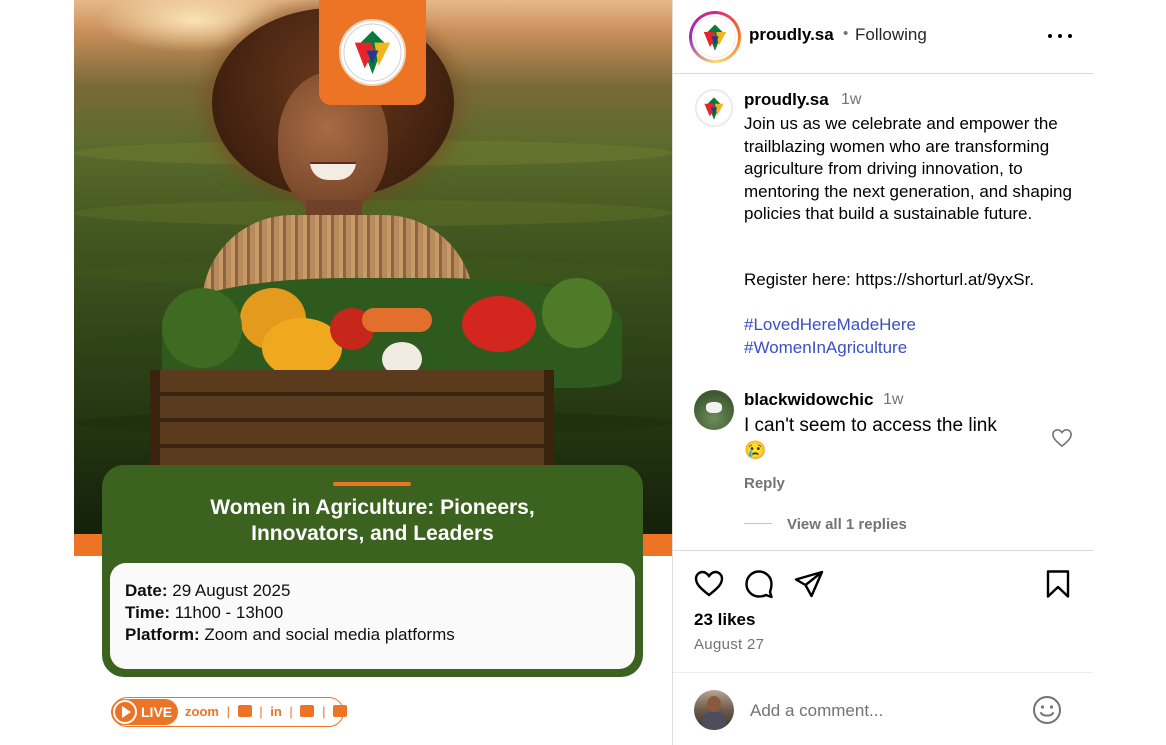 The image size is (1166, 745). Describe the element at coordinates (830, 325) in the screenshot. I see `hashtag-lovedheremadehere: #LovedHereMadeHere` at that location.